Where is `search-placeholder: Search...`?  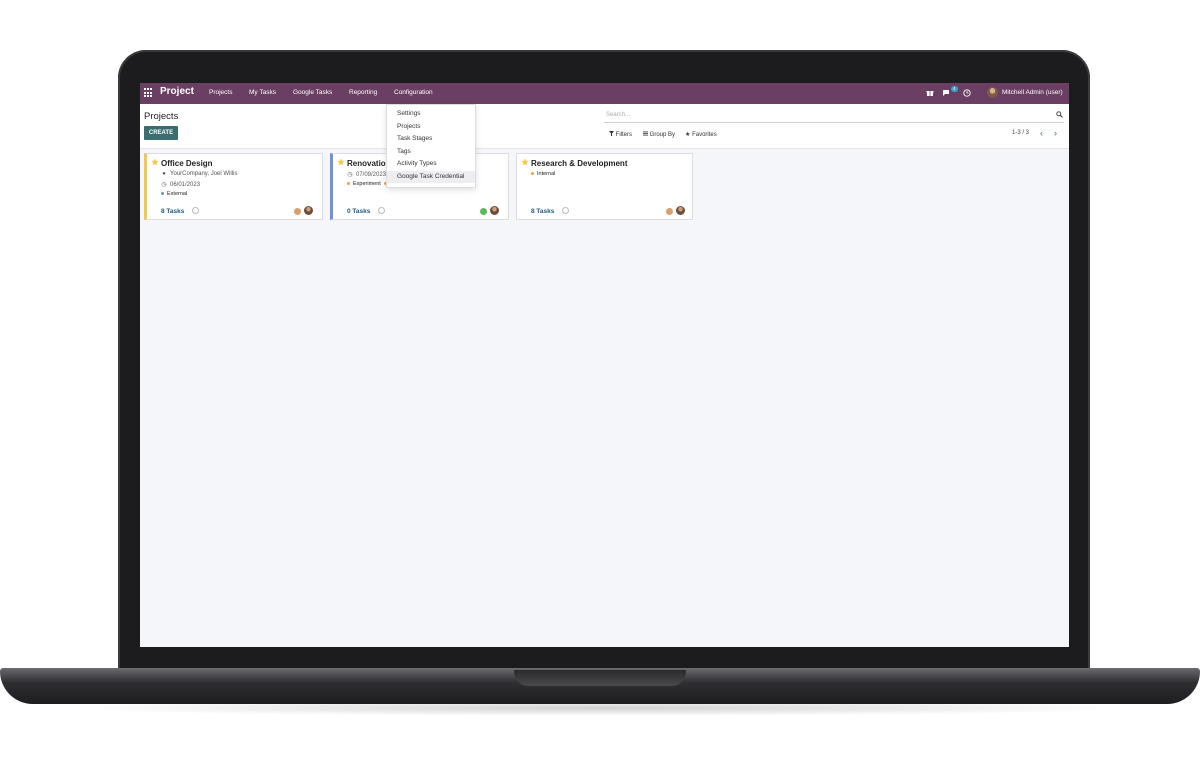 search-placeholder: Search... is located at coordinates (618, 115).